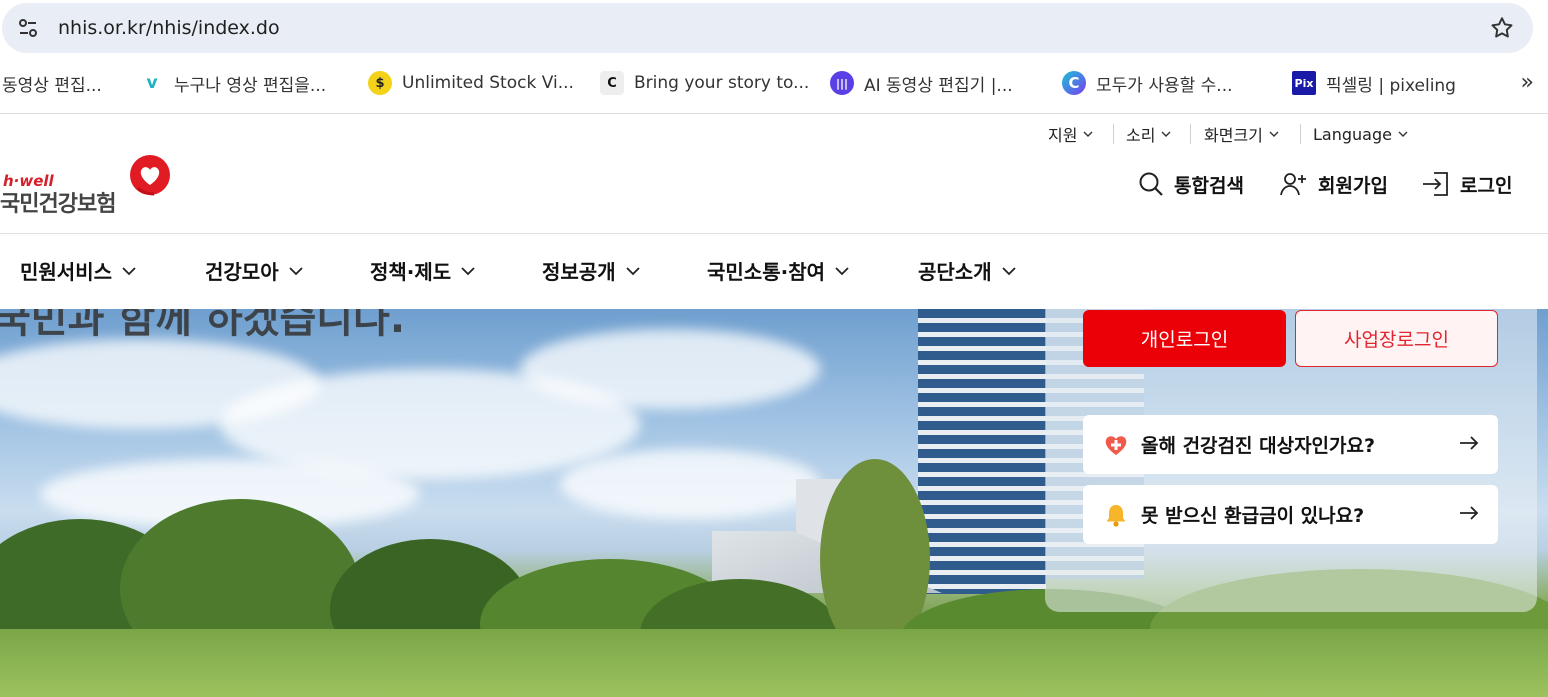  I want to click on quick-link-label: 못 받으신 환급금이 있나요?, so click(1253, 516).